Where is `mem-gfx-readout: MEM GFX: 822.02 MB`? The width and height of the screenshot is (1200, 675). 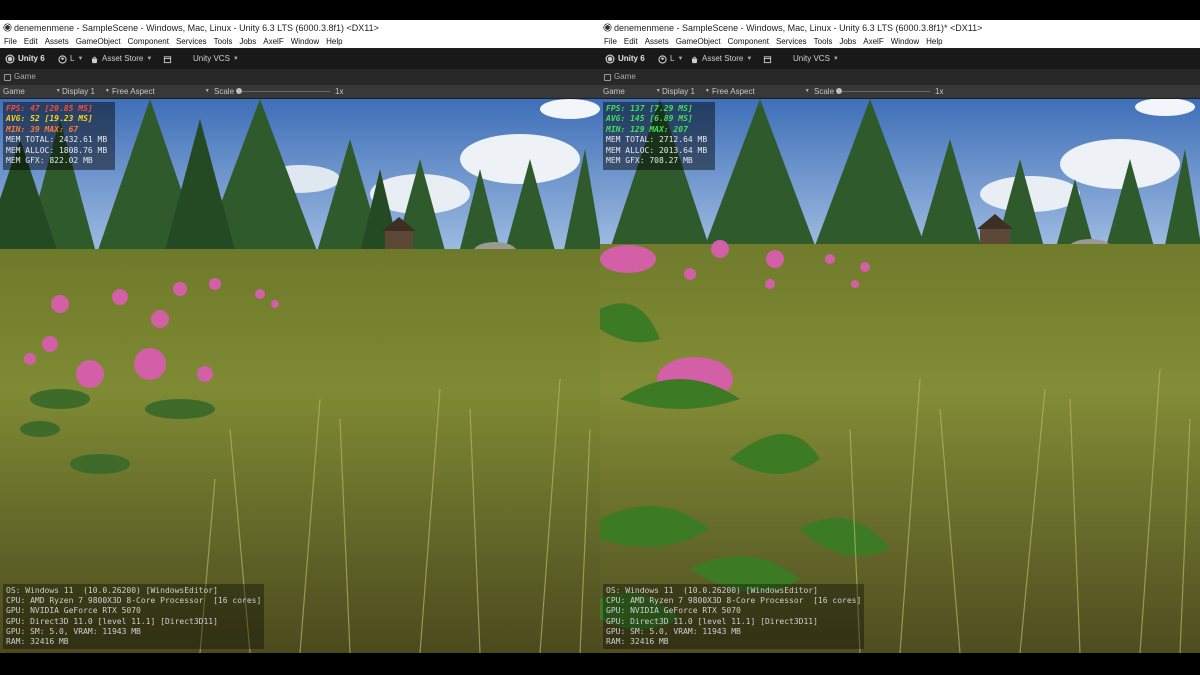
mem-gfx-readout: MEM GFX: 822.02 MB is located at coordinates (49, 161).